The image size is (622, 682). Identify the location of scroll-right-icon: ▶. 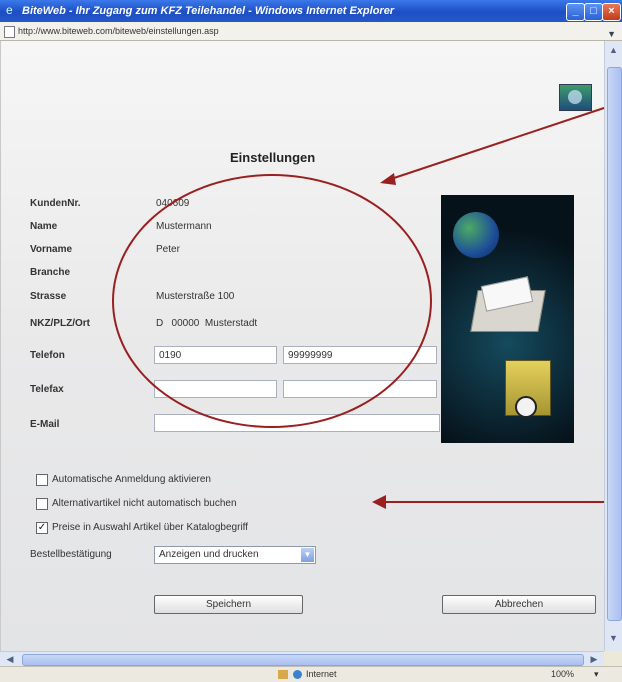
(594, 659).